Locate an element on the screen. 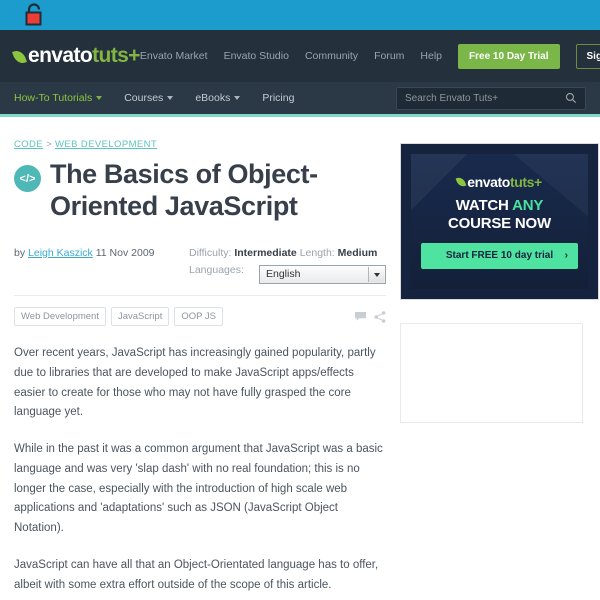 The width and height of the screenshot is (600, 600). subnav-item-pricing: Pricing is located at coordinates (278, 98).